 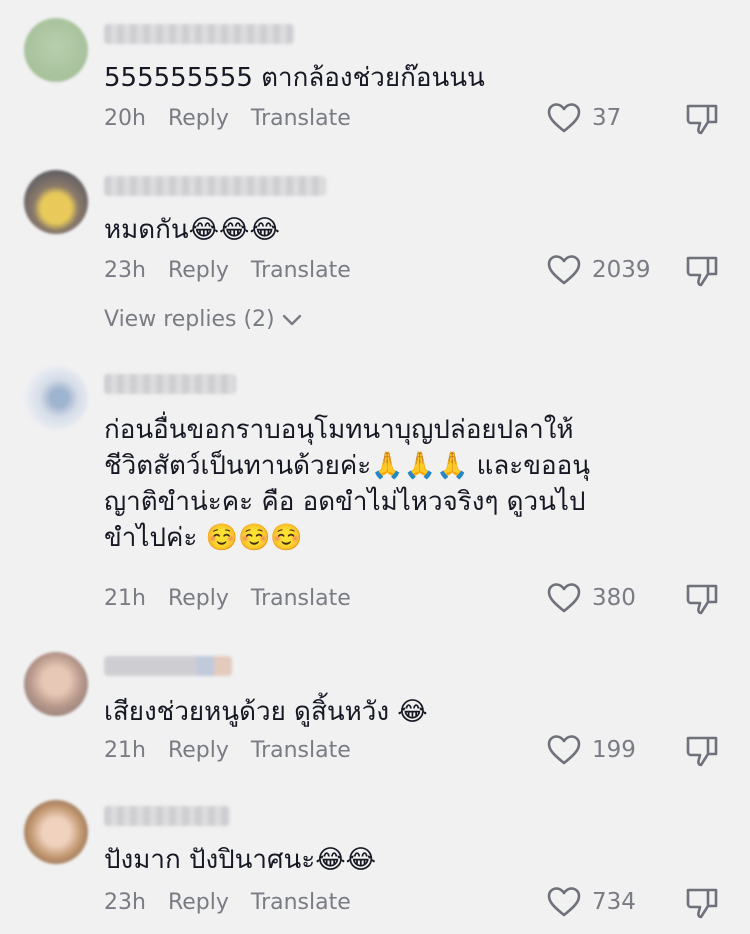 What do you see at coordinates (240, 860) in the screenshot?
I see `comment-text: ปังมาก ปังปินาศนะ😂😂` at bounding box center [240, 860].